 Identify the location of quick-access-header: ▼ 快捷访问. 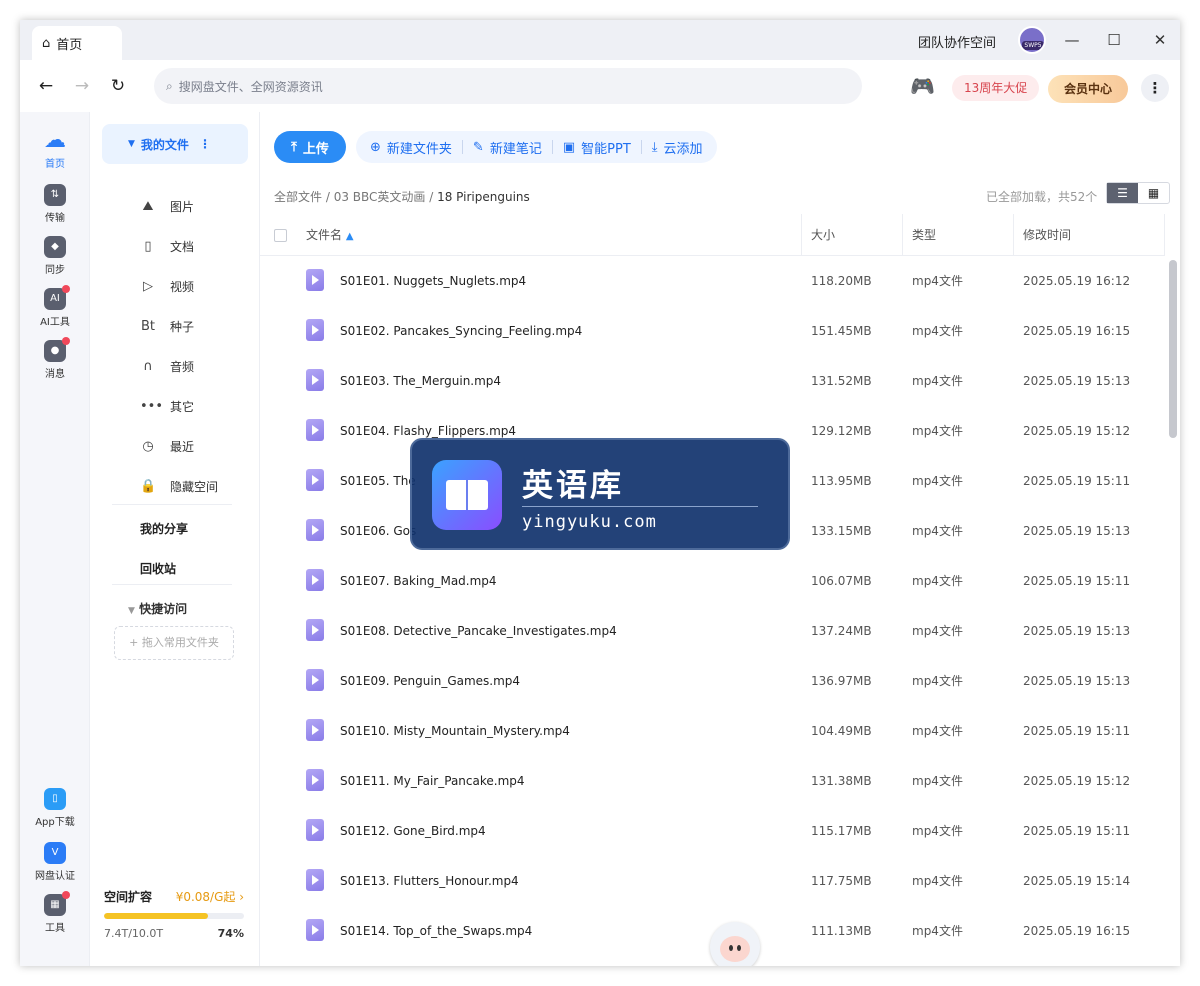
(157, 608).